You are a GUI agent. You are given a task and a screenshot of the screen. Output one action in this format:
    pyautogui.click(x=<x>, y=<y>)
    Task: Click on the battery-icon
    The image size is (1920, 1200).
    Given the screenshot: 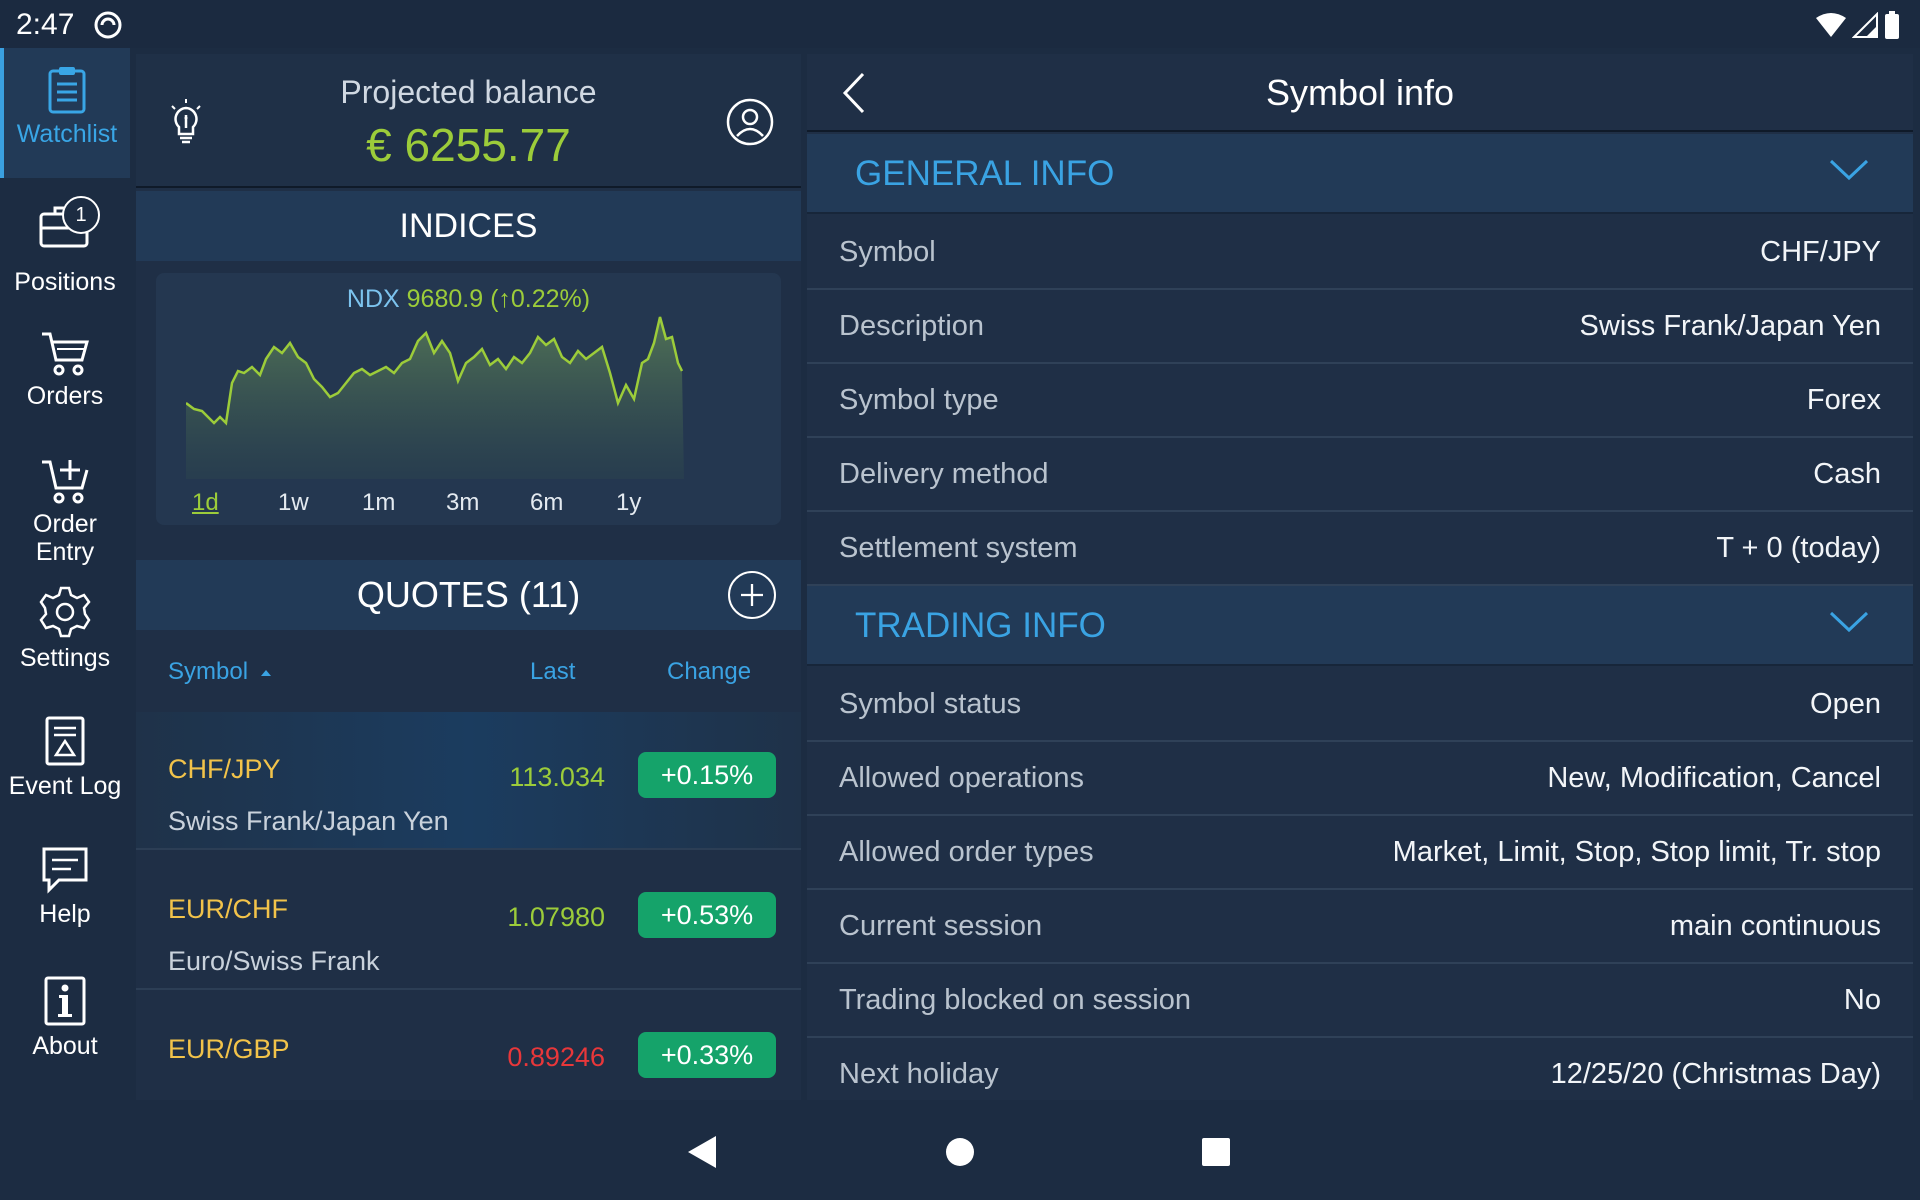 What is the action you would take?
    pyautogui.click(x=1892, y=25)
    